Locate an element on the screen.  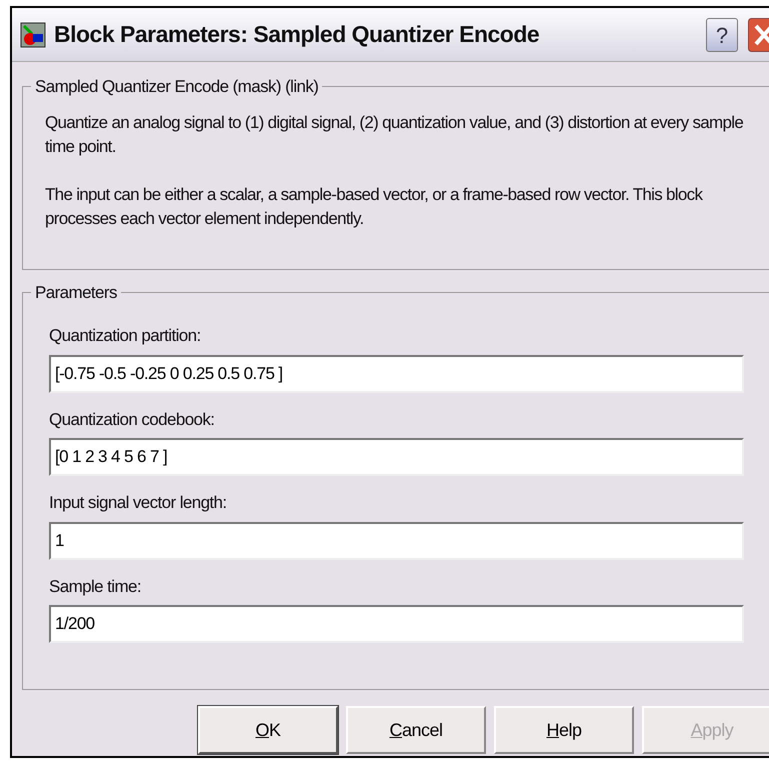
block-icon is located at coordinates (33, 35).